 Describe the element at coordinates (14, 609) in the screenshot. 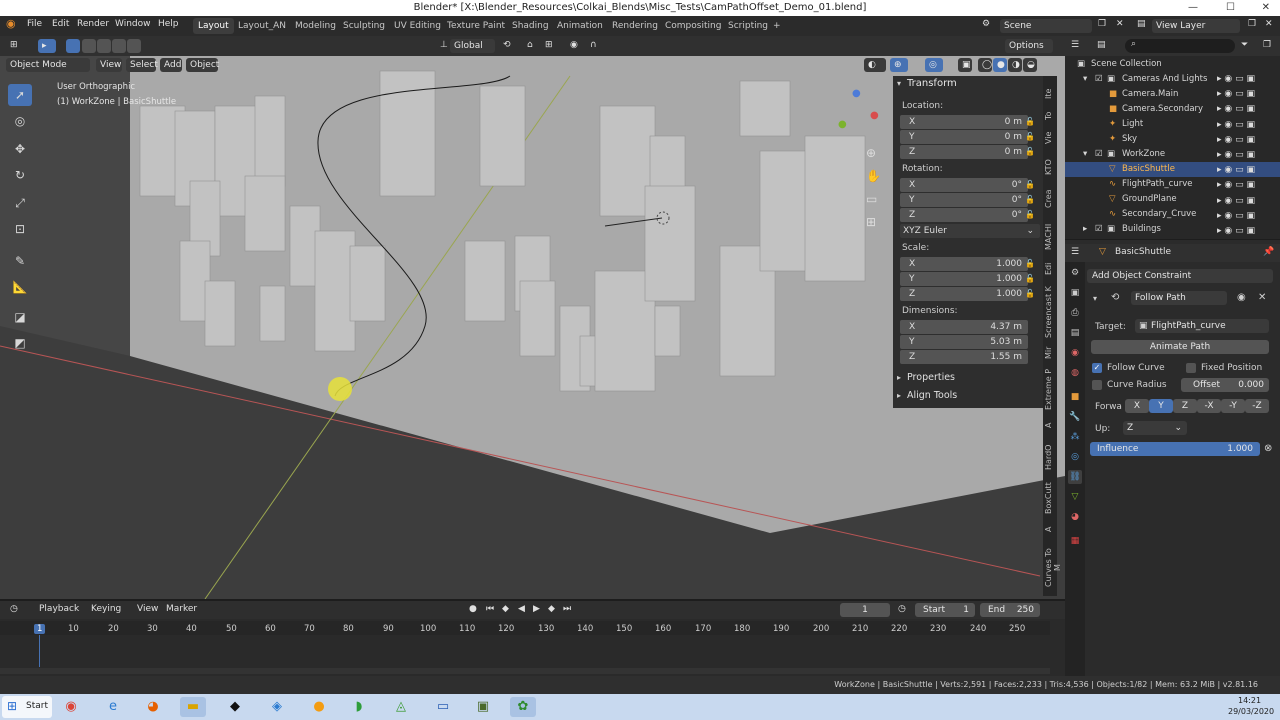

I see `timeline-editor-icon: ◷` at that location.